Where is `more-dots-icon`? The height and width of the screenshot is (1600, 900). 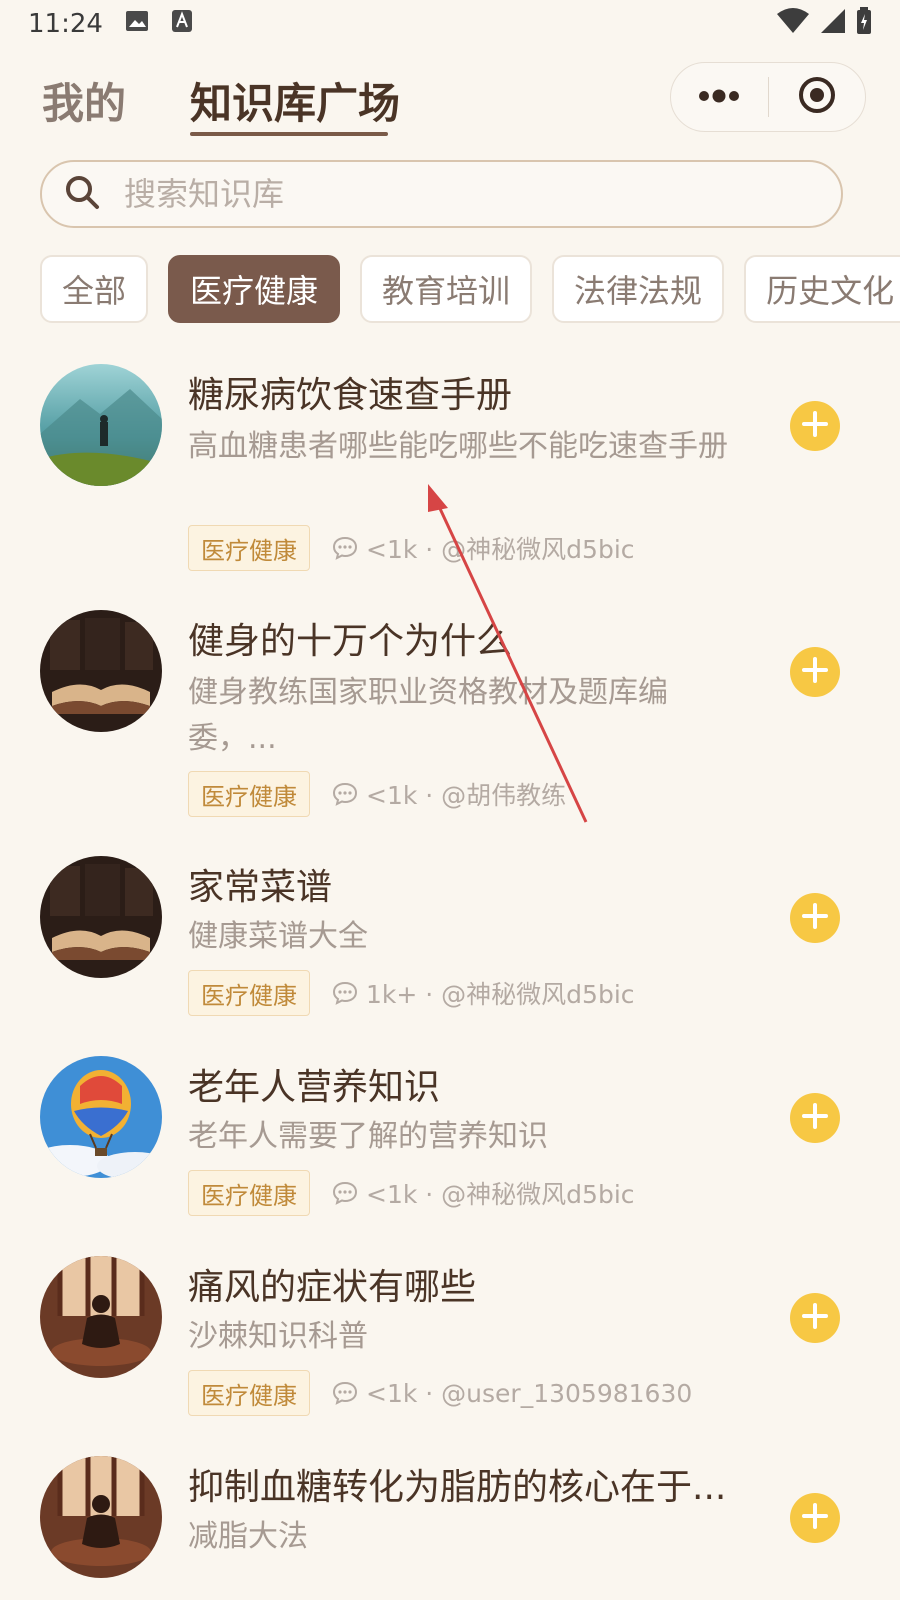
more-dots-icon is located at coordinates (719, 97).